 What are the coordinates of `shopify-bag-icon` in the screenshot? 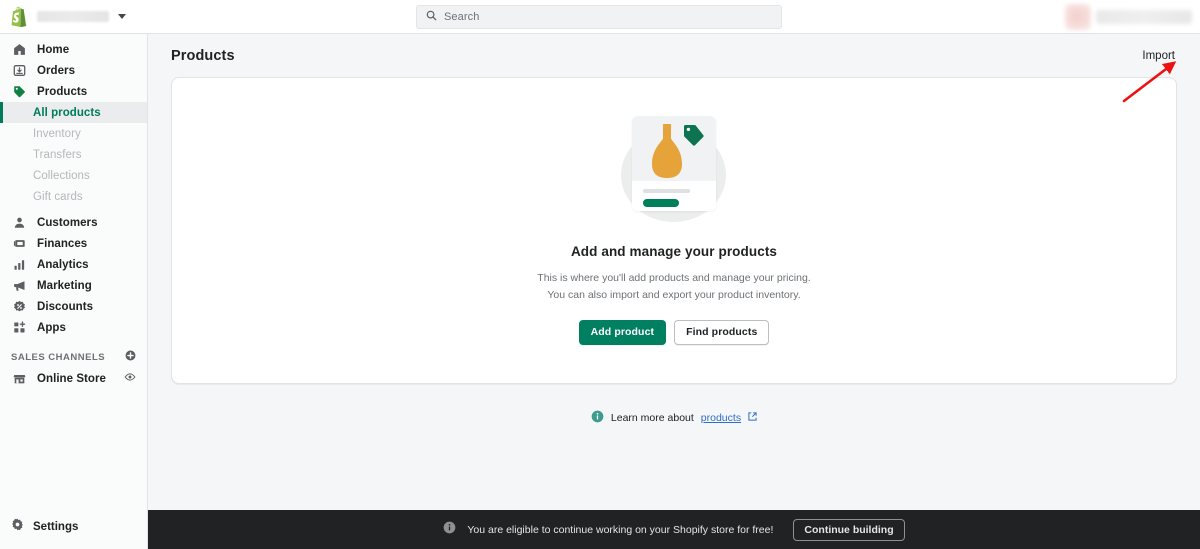 It's located at (20, 16).